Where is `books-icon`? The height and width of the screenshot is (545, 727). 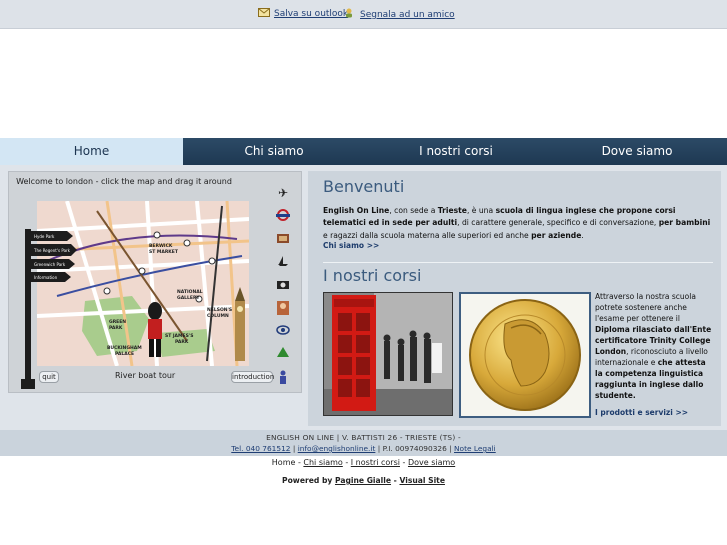 books-icon is located at coordinates (283, 239).